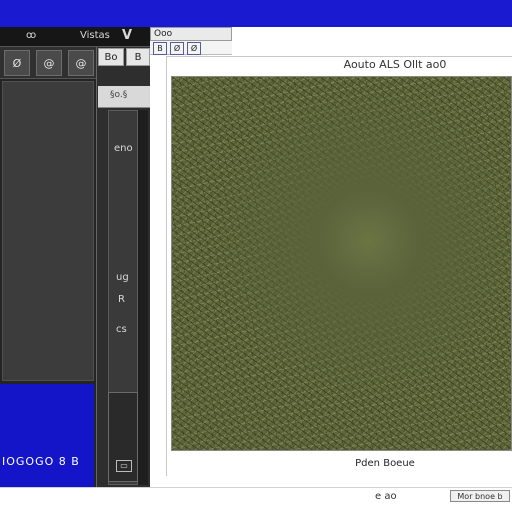  What do you see at coordinates (385, 463) in the screenshot?
I see `image-caption: Pden Boeue` at bounding box center [385, 463].